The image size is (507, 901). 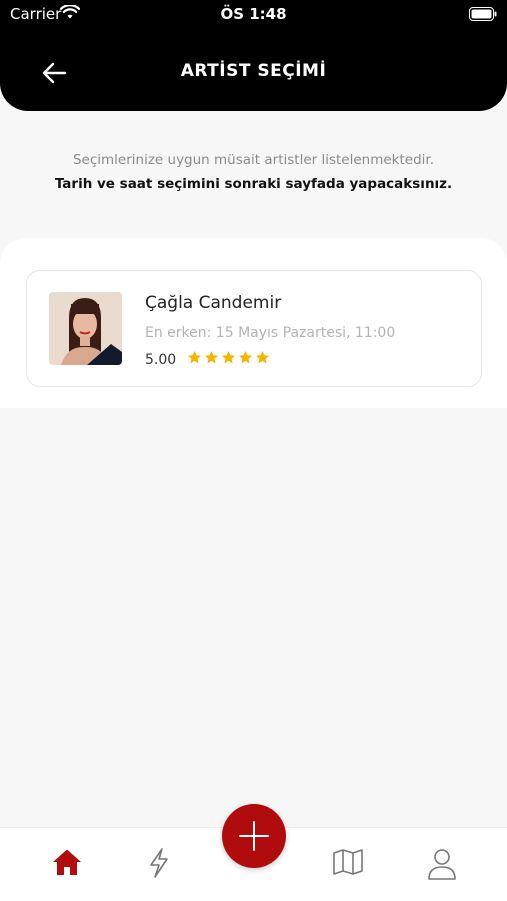 I want to click on rating-value: 5.00, so click(x=161, y=360).